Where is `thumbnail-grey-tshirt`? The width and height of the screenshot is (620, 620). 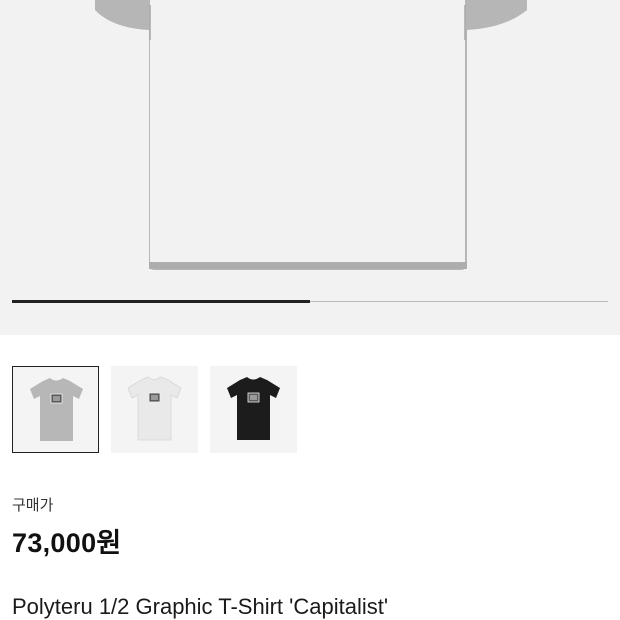
thumbnail-grey-tshirt is located at coordinates (55, 409).